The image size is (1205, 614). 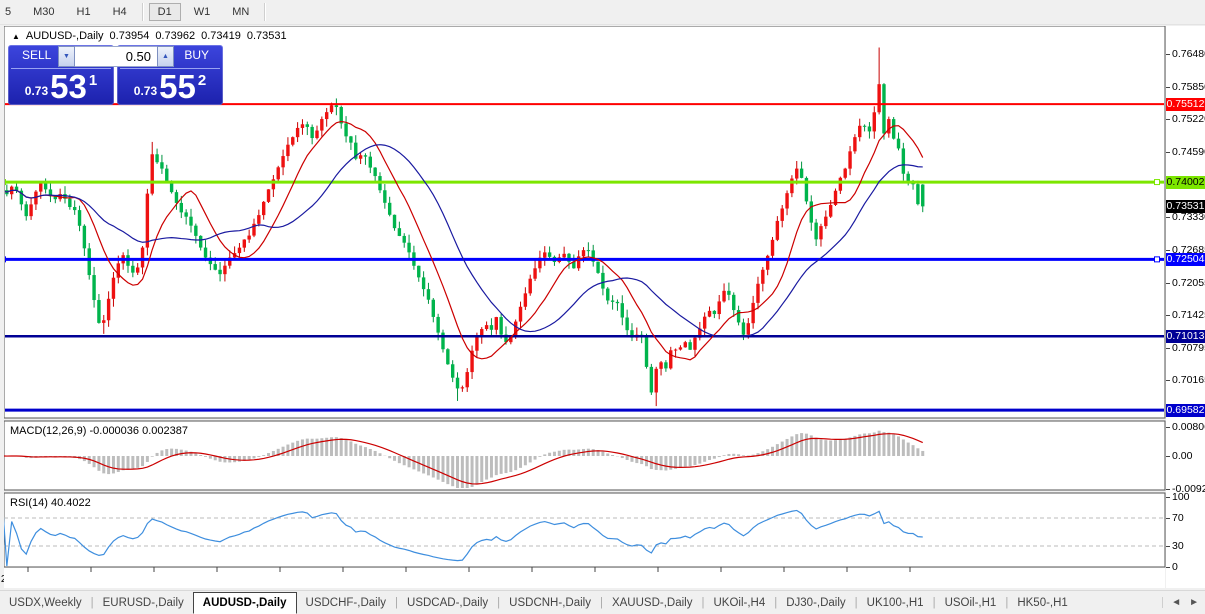 What do you see at coordinates (1188, 87) in the screenshot?
I see `price-tick-label: 0.75850` at bounding box center [1188, 87].